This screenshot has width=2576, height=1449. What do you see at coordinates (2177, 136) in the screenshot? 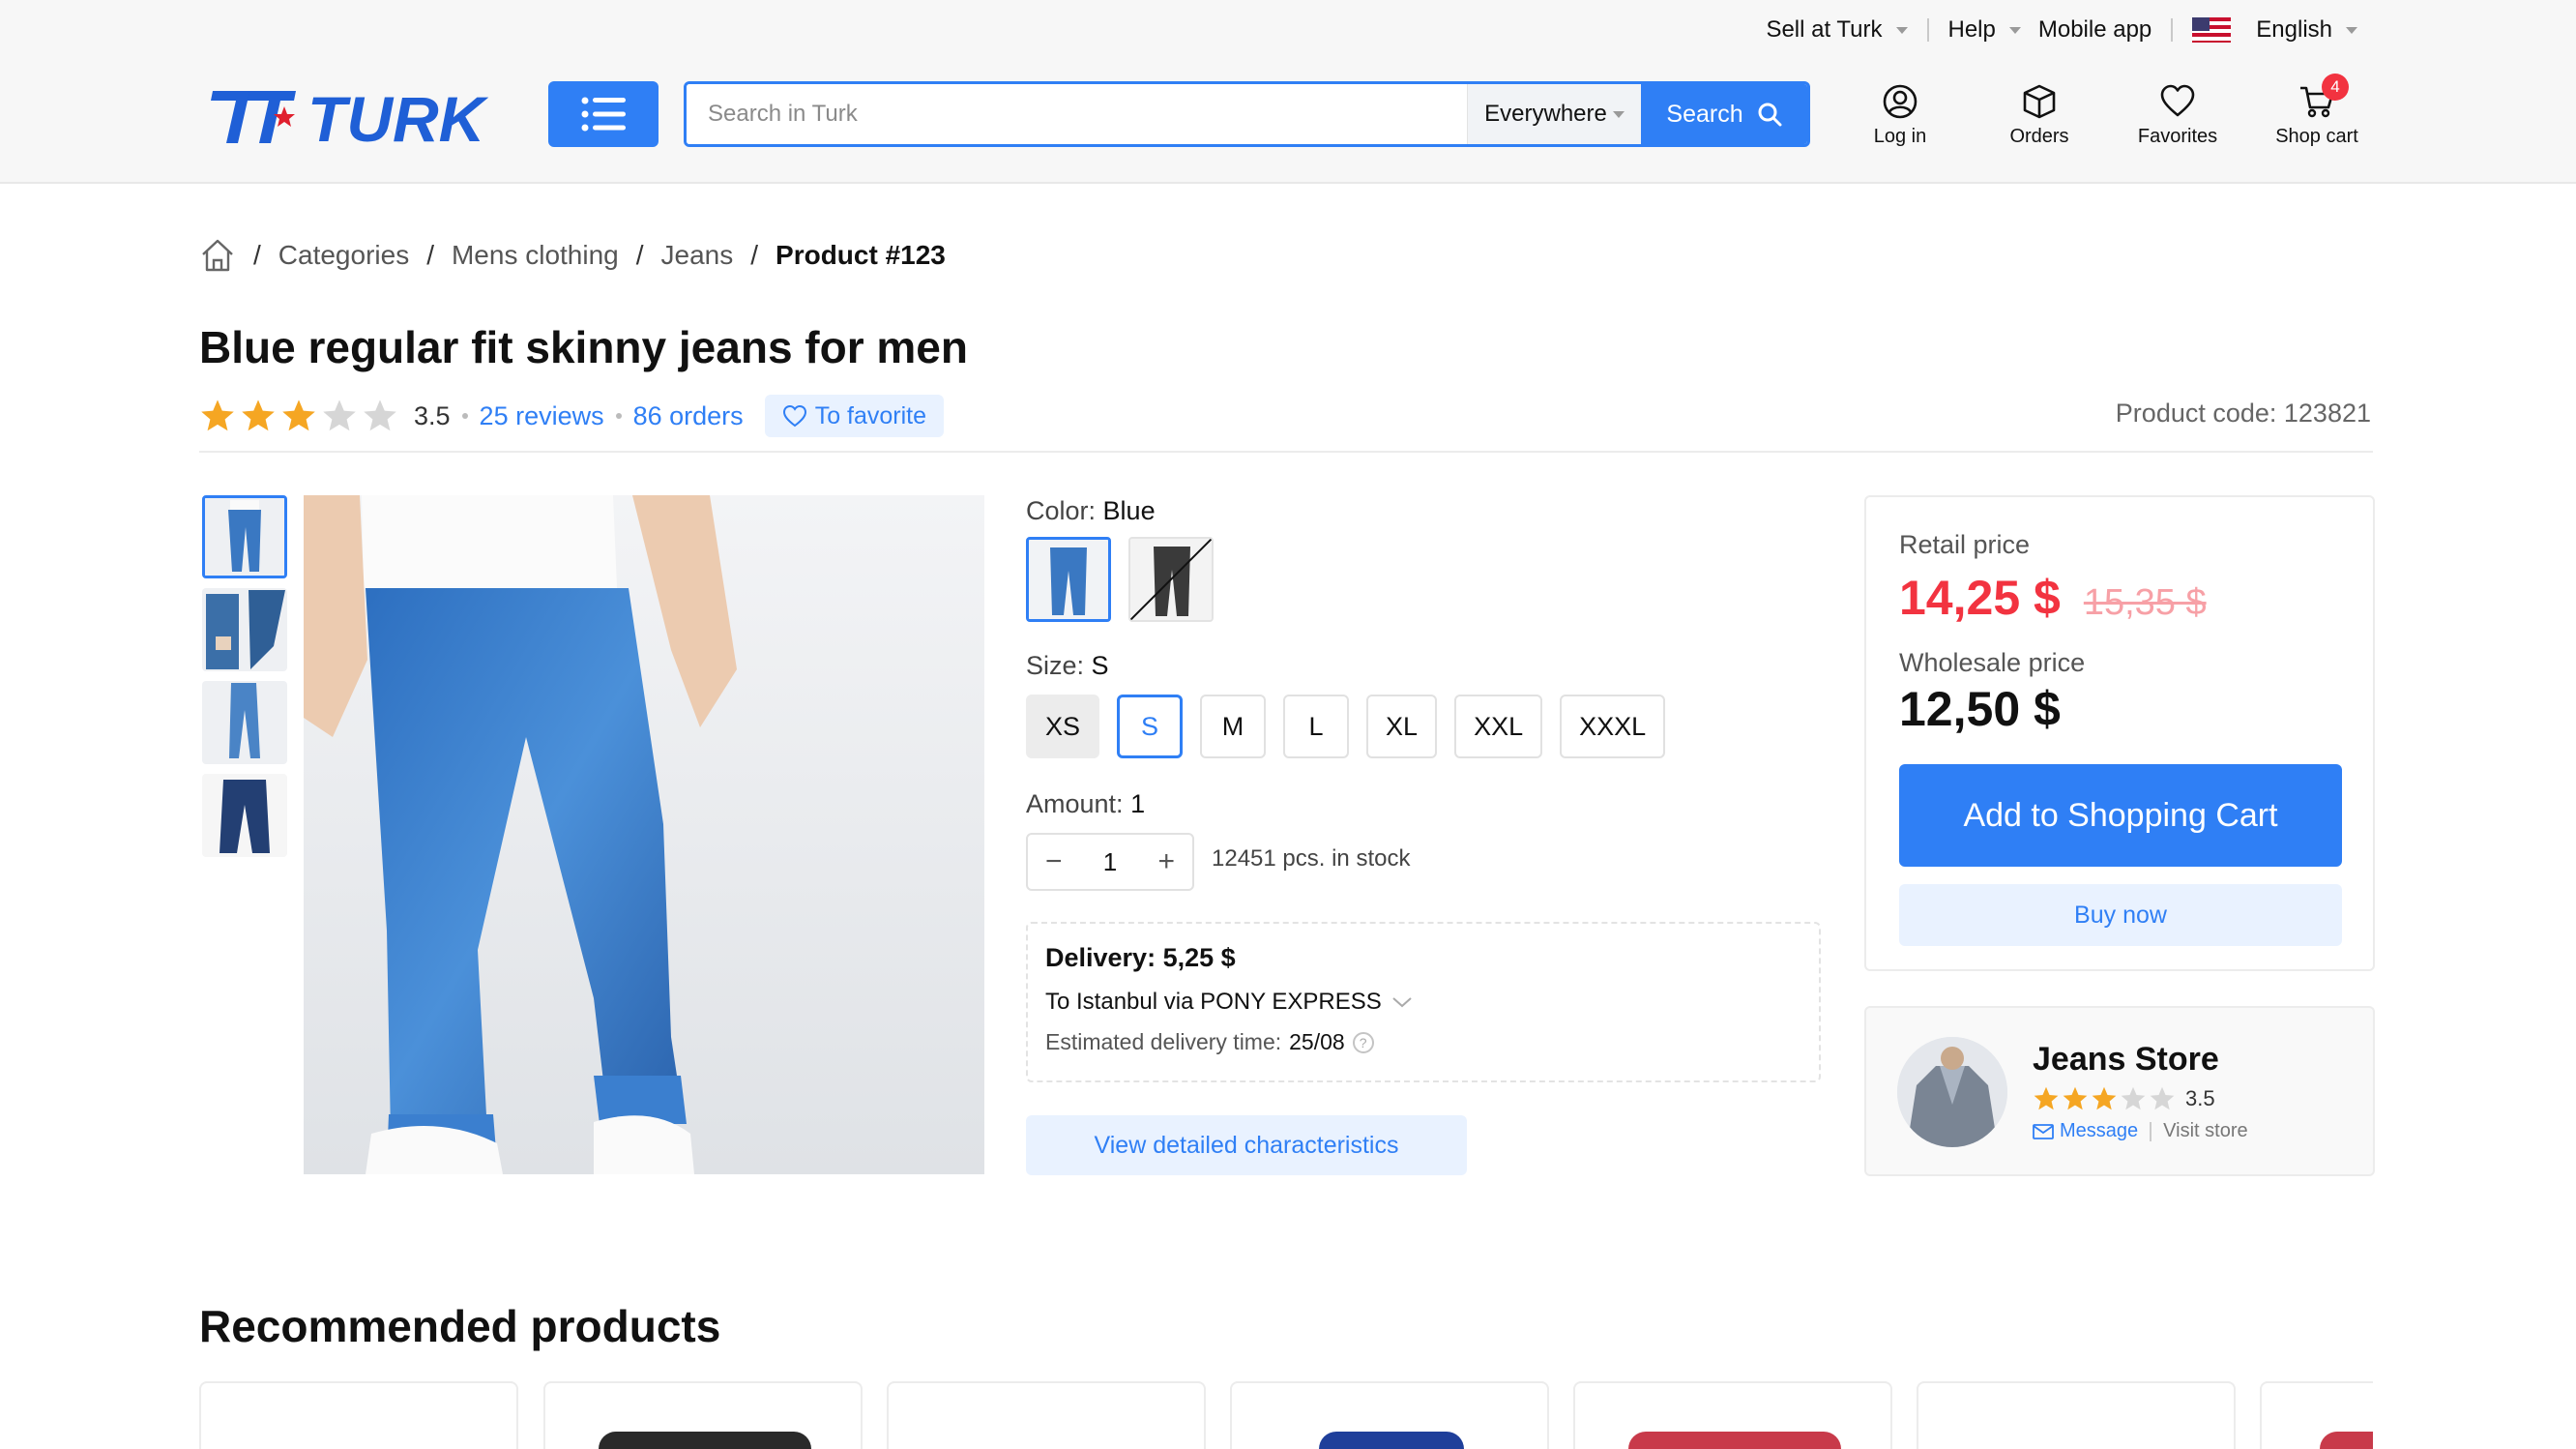
I see `favorites-label: Favorites` at bounding box center [2177, 136].